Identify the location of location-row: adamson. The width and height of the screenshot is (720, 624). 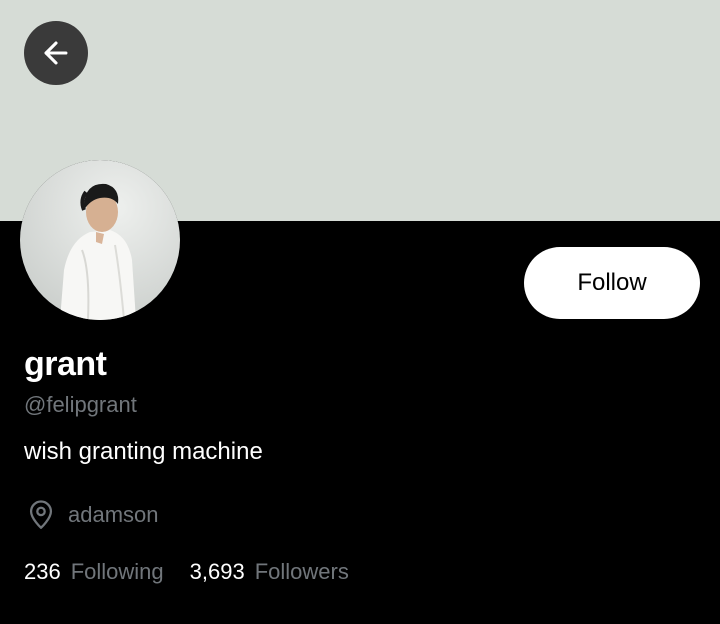
(91, 515).